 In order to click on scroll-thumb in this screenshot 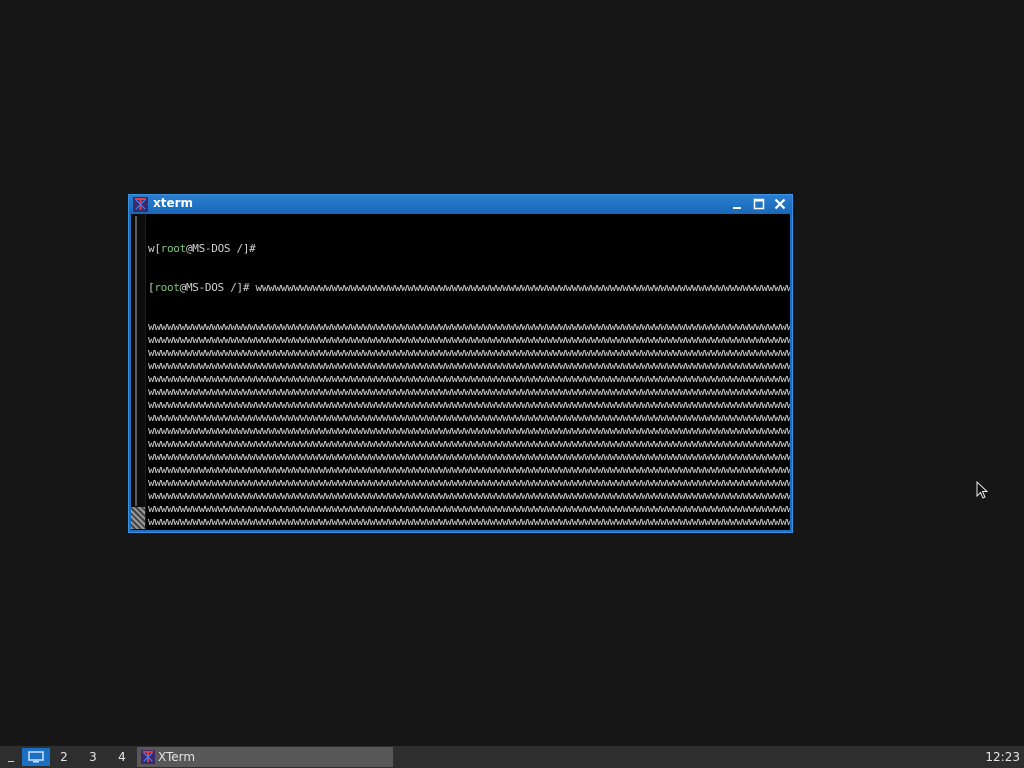, I will do `click(138, 518)`.